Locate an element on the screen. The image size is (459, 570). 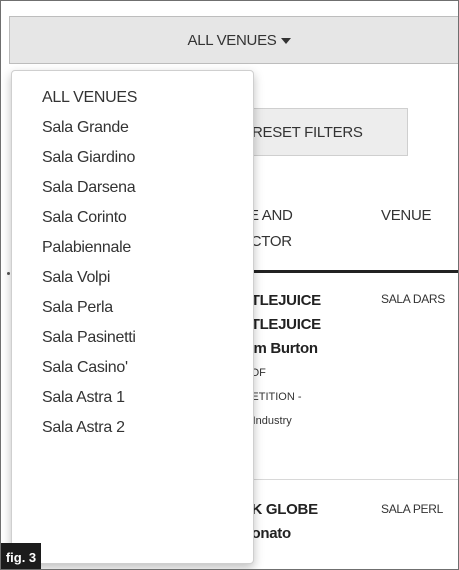
film-section: IPETITION - is located at coordinates (271, 397).